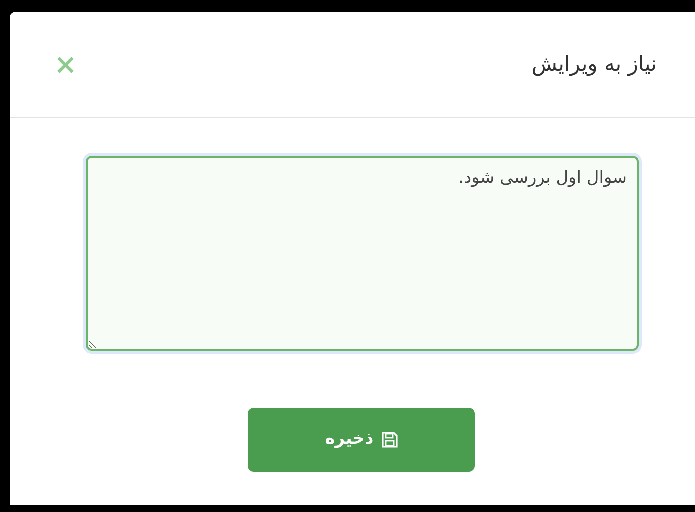 The image size is (695, 512). What do you see at coordinates (594, 65) in the screenshot?
I see `dialog-title: نیاز به ویرایش` at bounding box center [594, 65].